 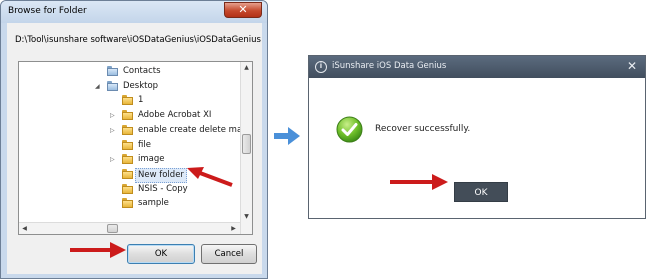 What do you see at coordinates (98, 250) in the screenshot?
I see `red-arrow-to-ok-button-icon` at bounding box center [98, 250].